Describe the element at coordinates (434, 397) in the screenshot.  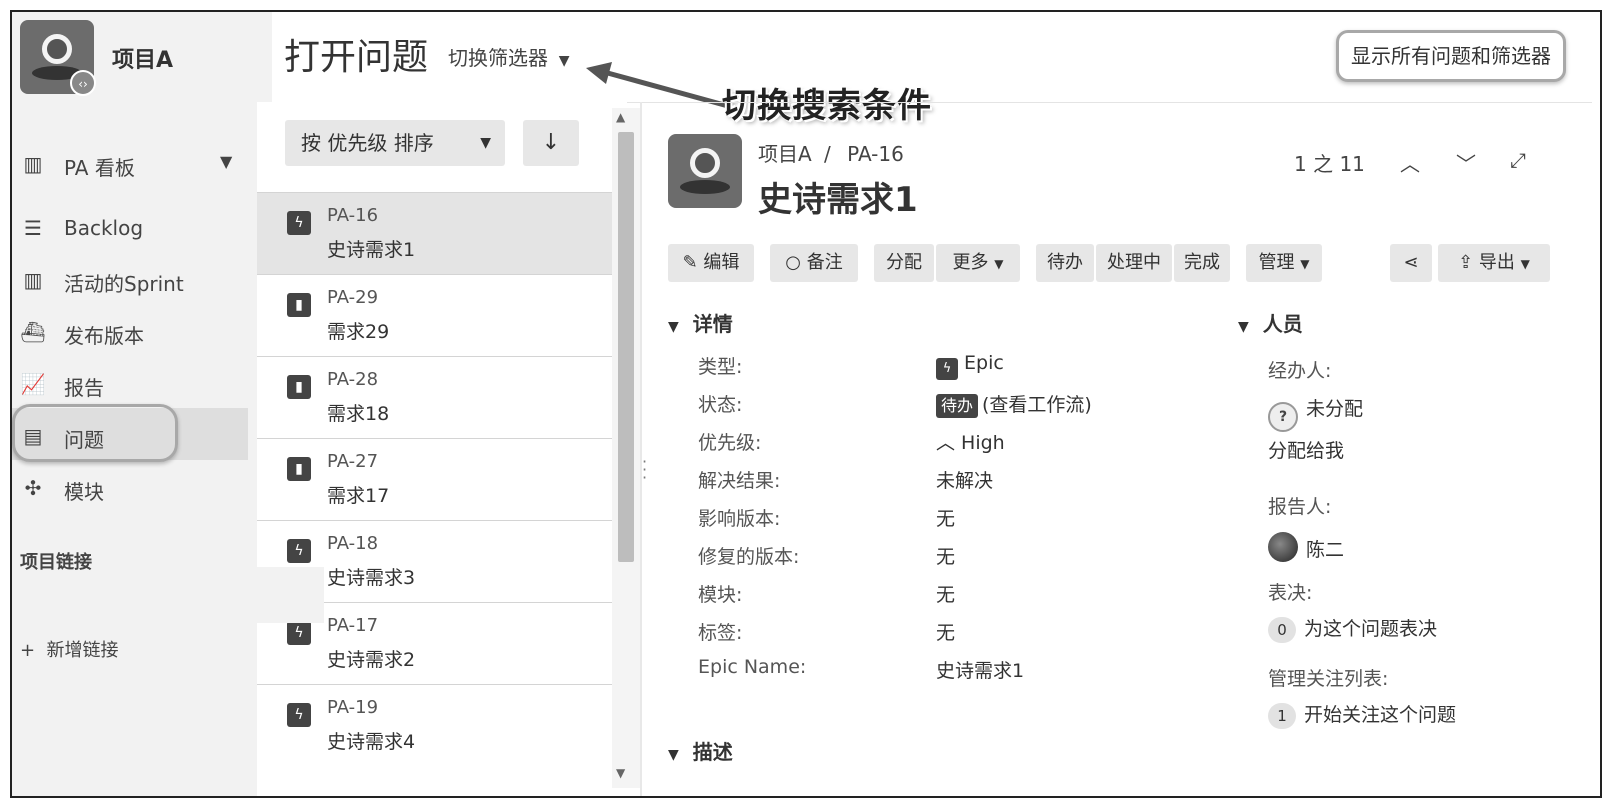
I see `issue-list-item: ▮ PA-28 需求18` at that location.